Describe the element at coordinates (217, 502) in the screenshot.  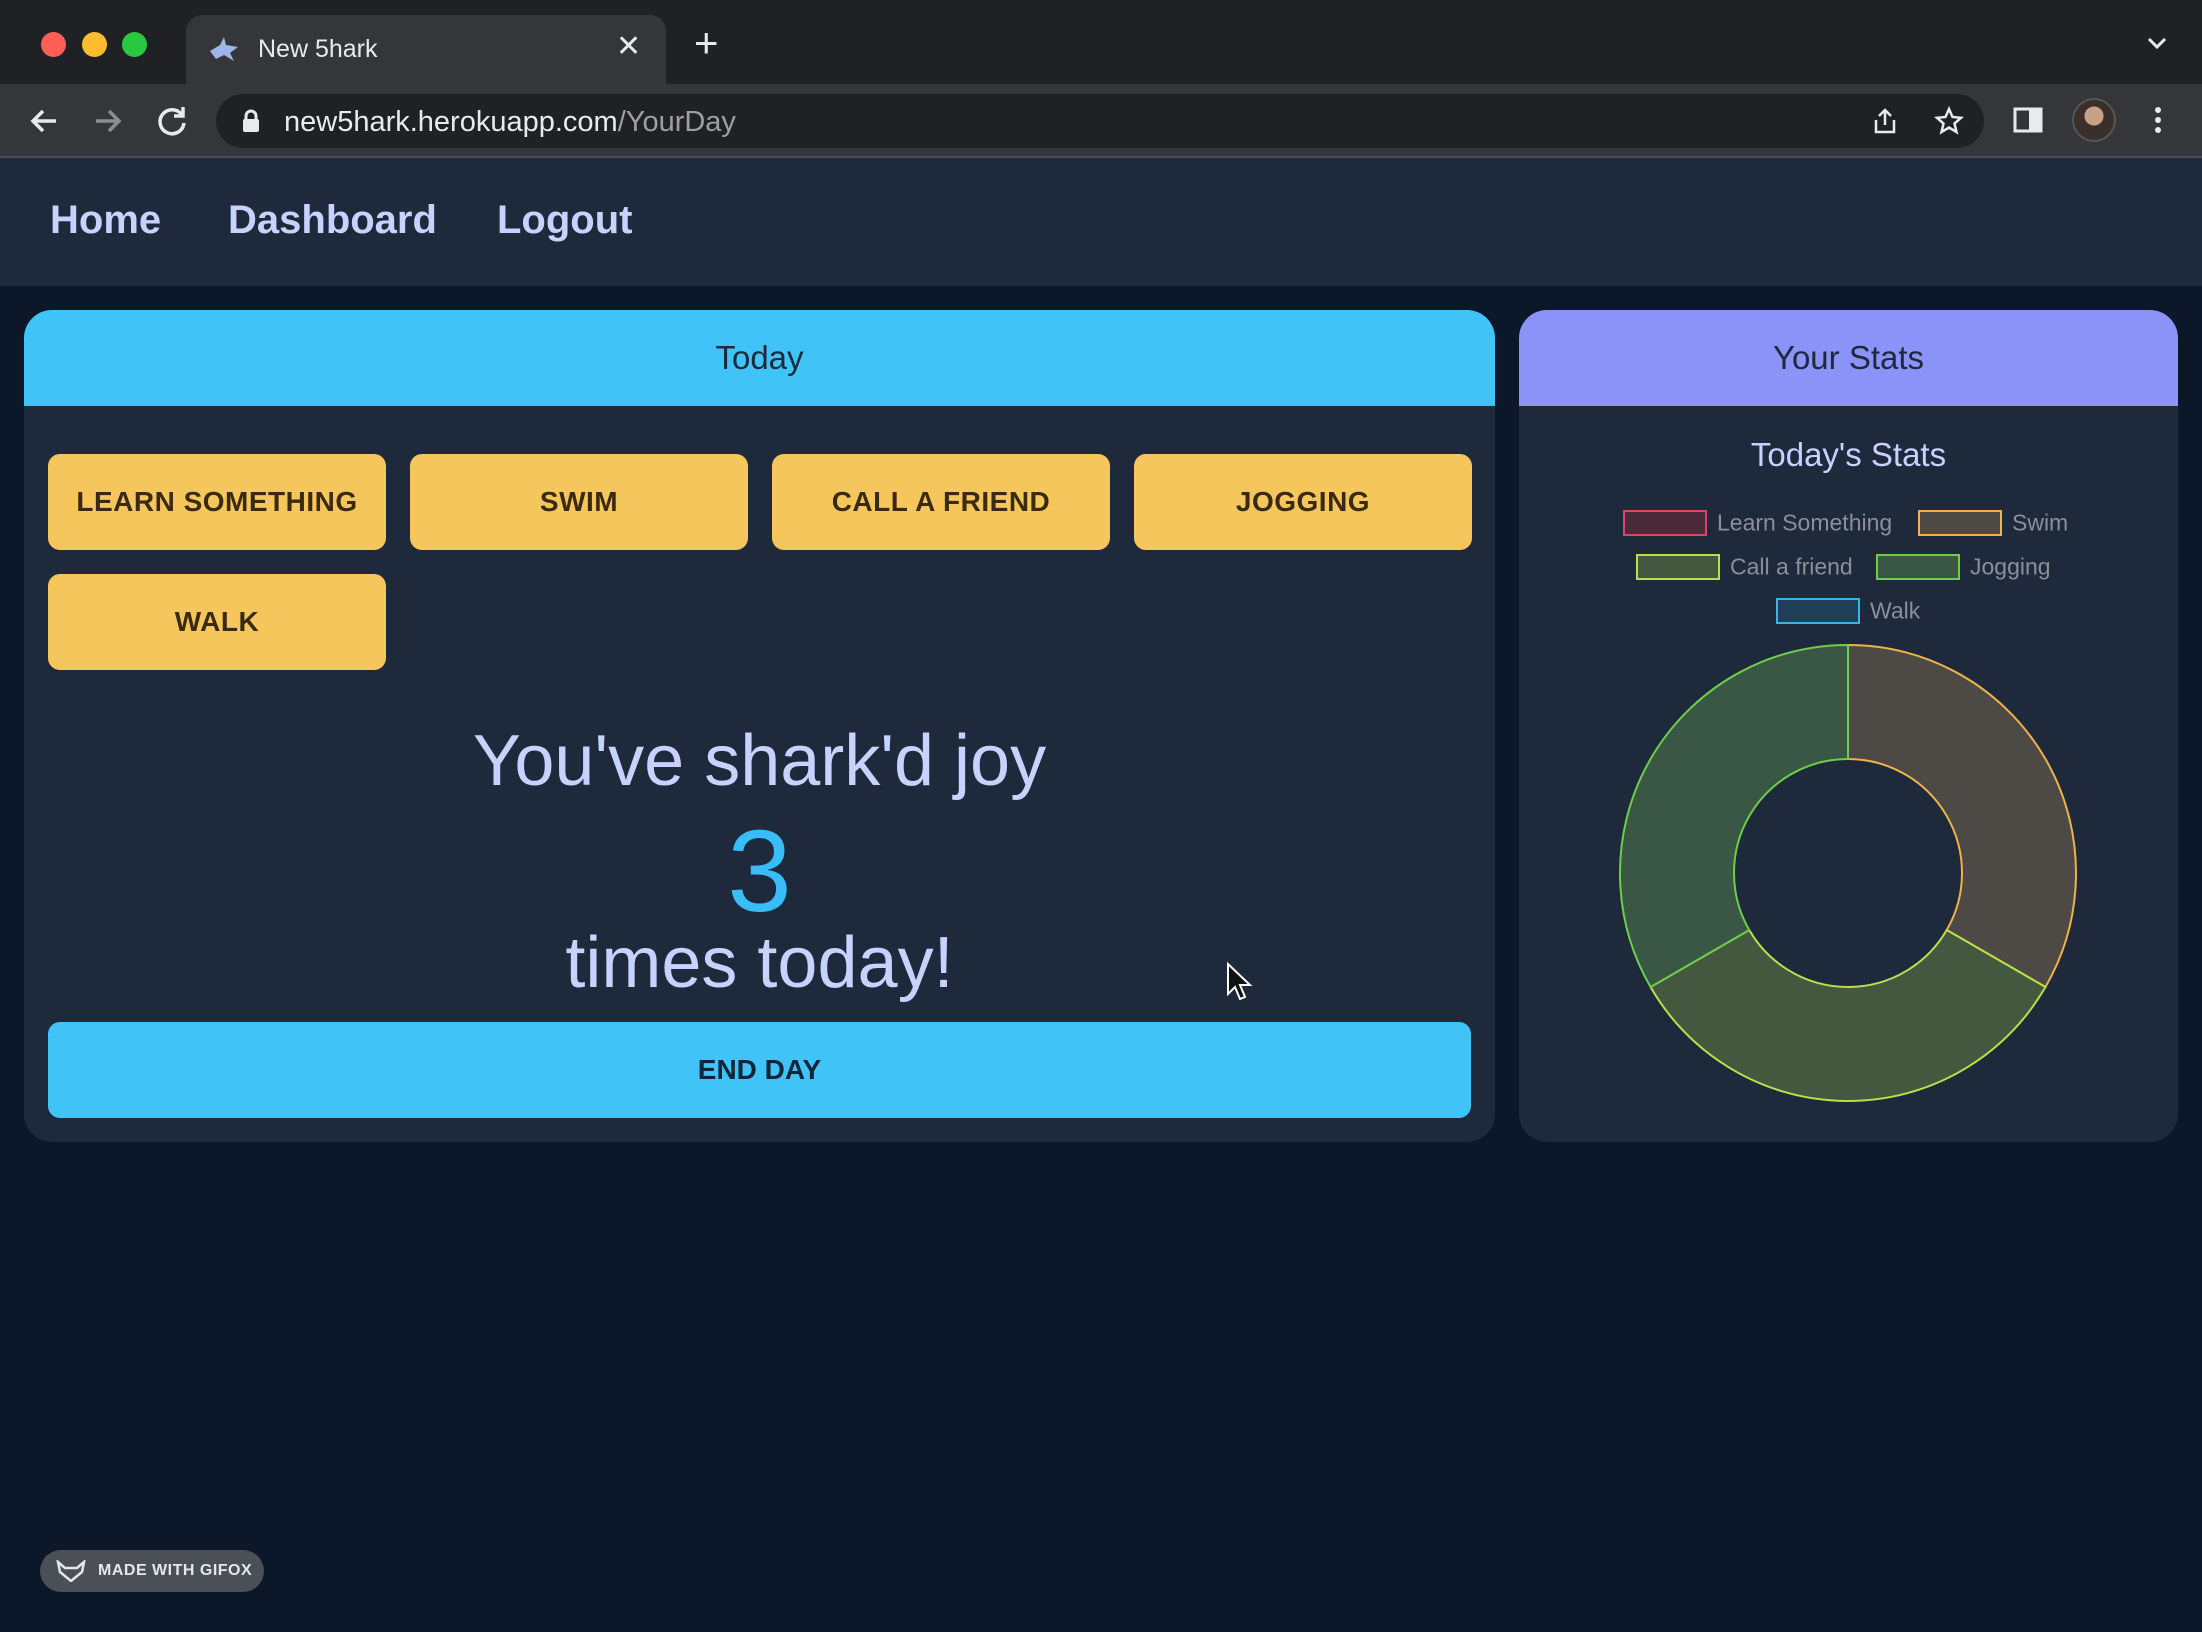
I see `activity-button-learn-something: LEARN SOMETHING` at that location.